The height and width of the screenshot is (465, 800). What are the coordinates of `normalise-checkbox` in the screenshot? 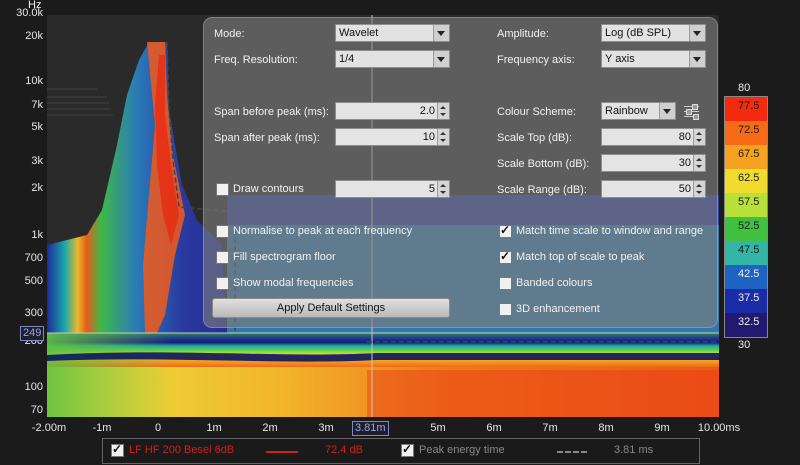 It's located at (222, 231).